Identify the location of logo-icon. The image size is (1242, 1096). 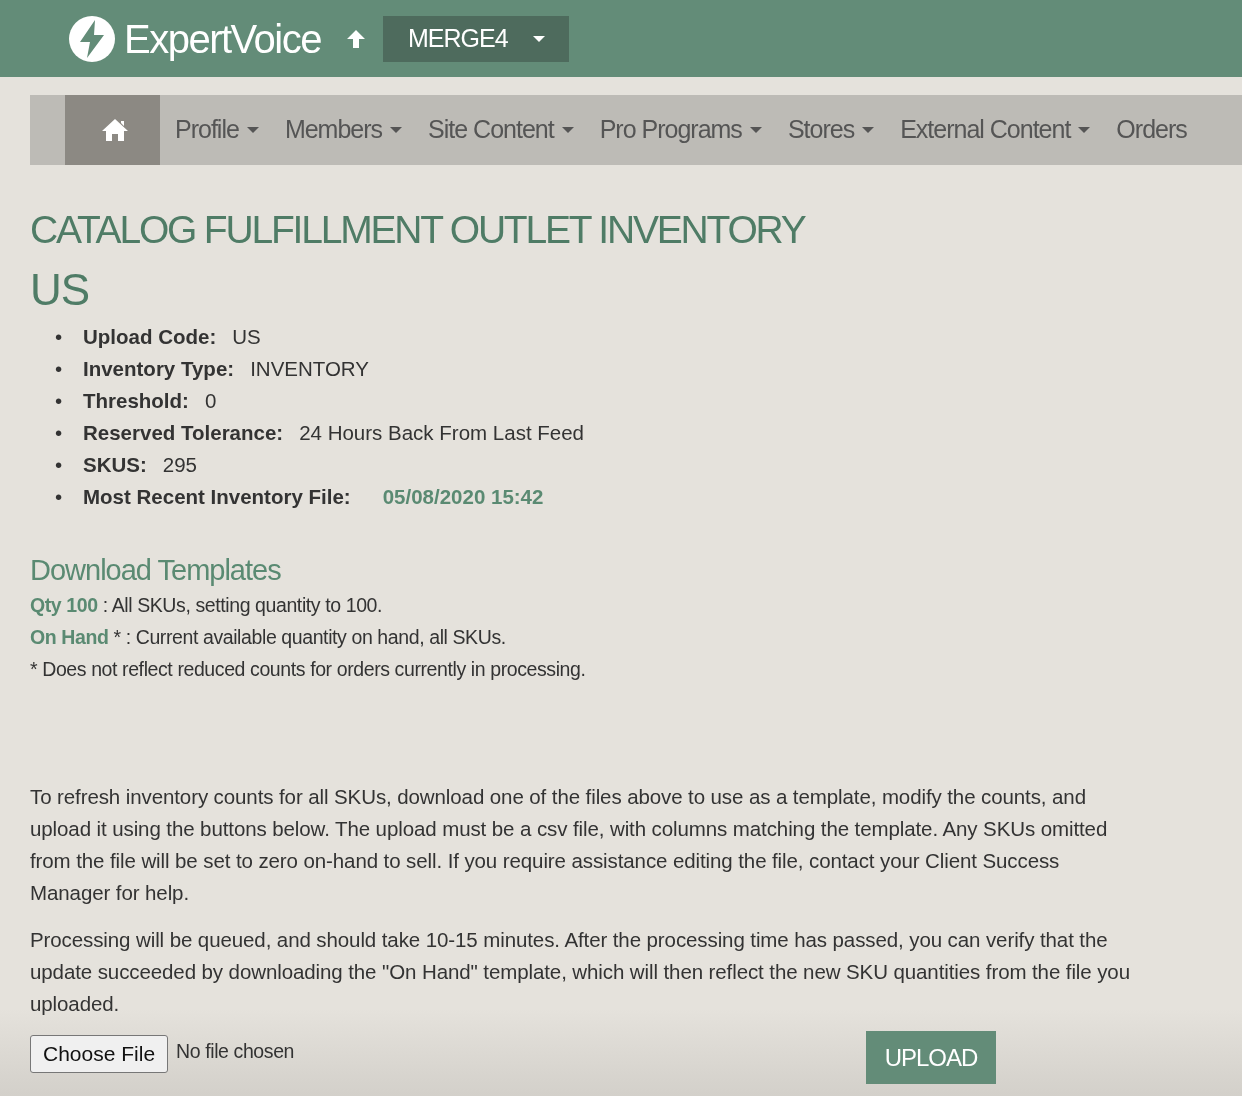
(92, 38).